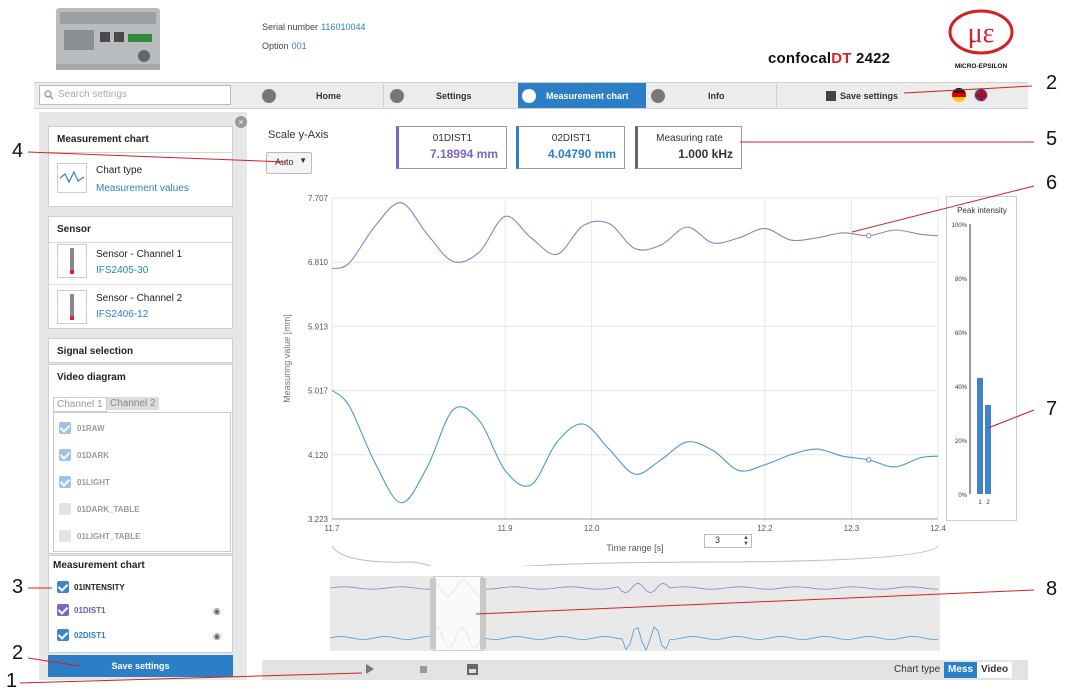 Image resolution: width=1072 pixels, height=693 pixels. What do you see at coordinates (746, 541) in the screenshot?
I see `stepper-arrows-icon: ▲ ▼` at bounding box center [746, 541].